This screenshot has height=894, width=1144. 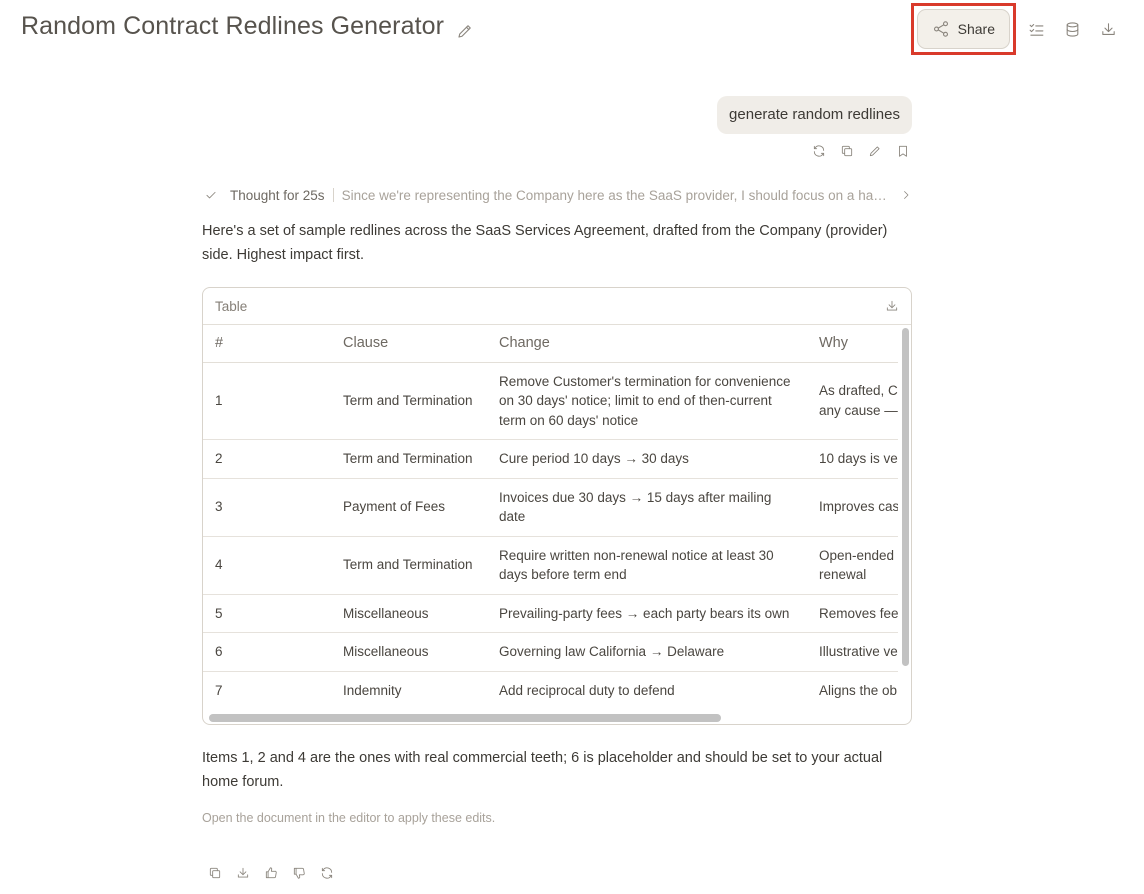 I want to click on thought-divider, so click(x=333, y=195).